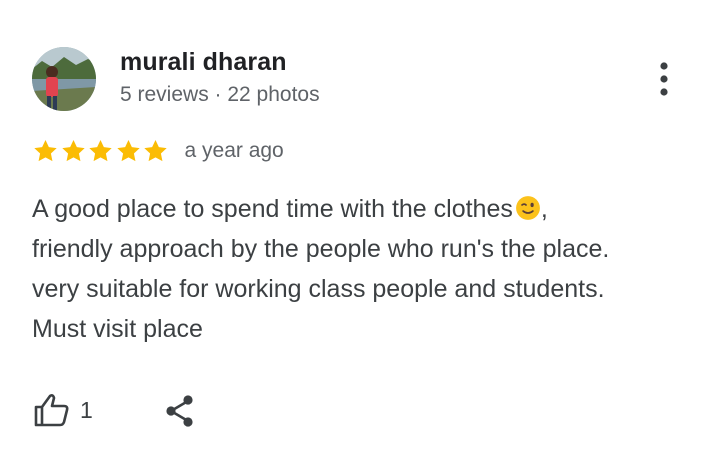 This screenshot has width=717, height=475. I want to click on like-button: 1, so click(62, 410).